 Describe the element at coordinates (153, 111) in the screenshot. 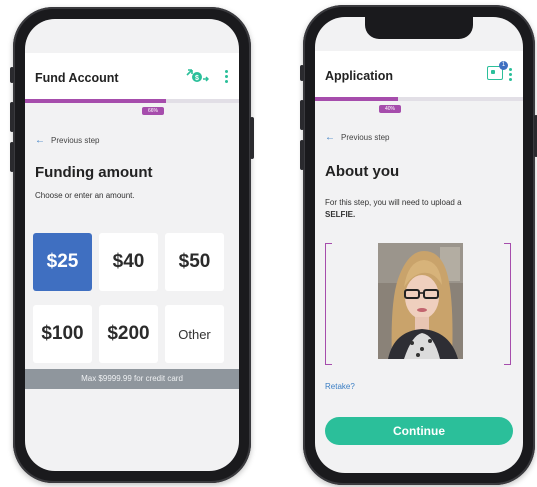

I see `progress-badge: 66%` at that location.